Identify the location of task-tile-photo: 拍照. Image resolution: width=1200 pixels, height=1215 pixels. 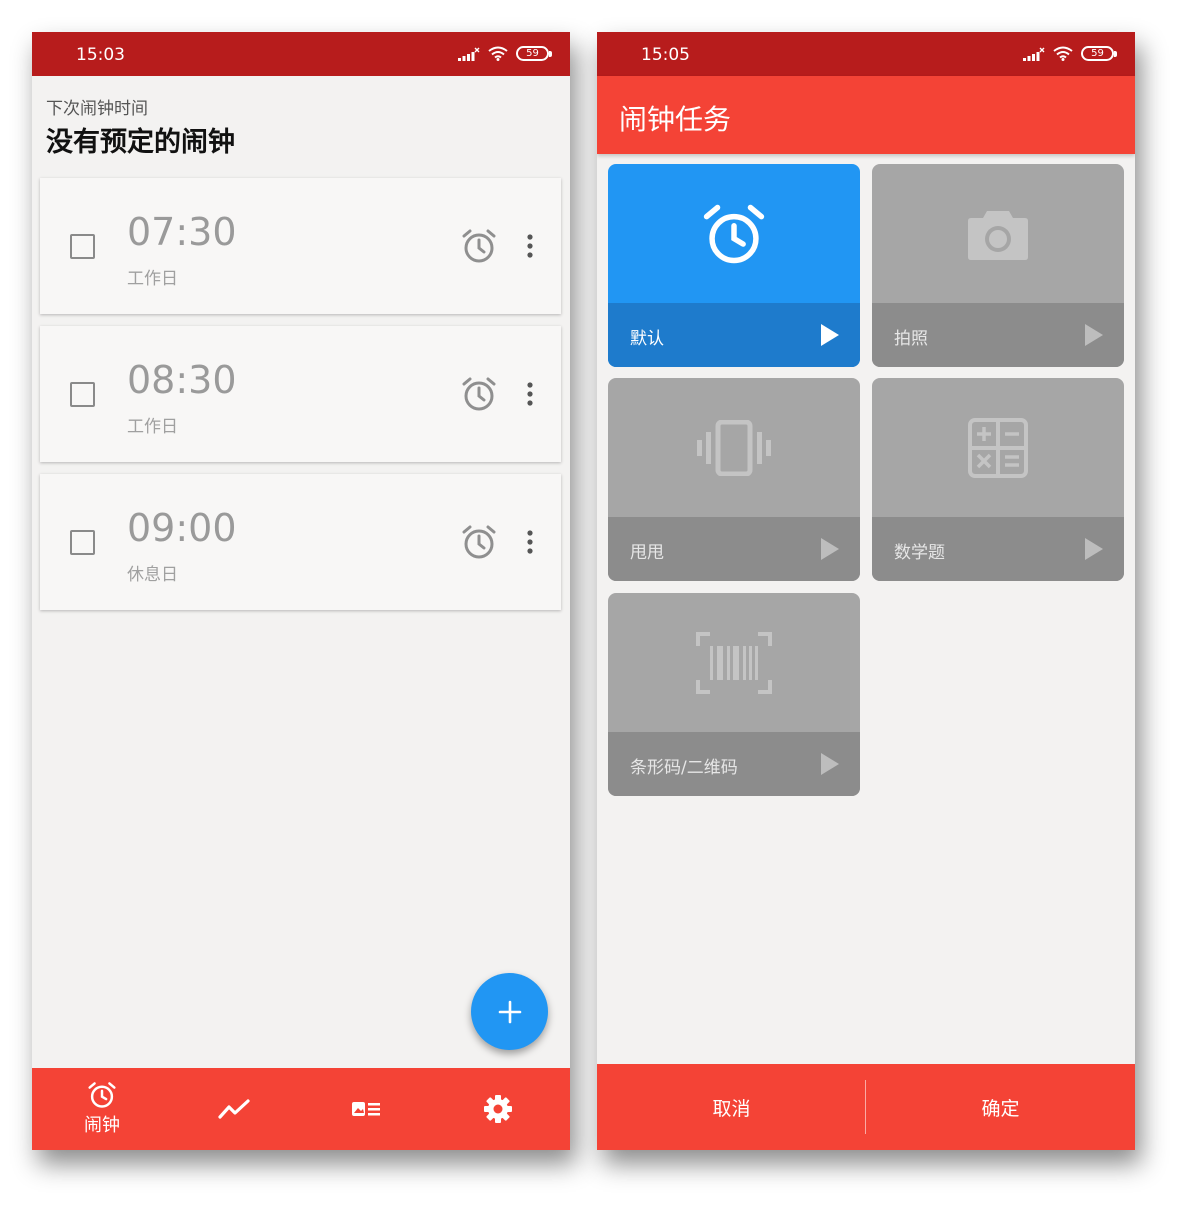
(998, 265).